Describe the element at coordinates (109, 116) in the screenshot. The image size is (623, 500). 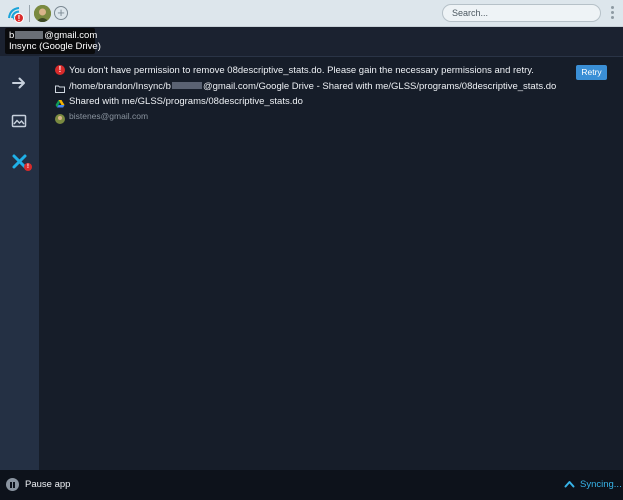
I see `owner-email: bistenes@gmail.com` at that location.